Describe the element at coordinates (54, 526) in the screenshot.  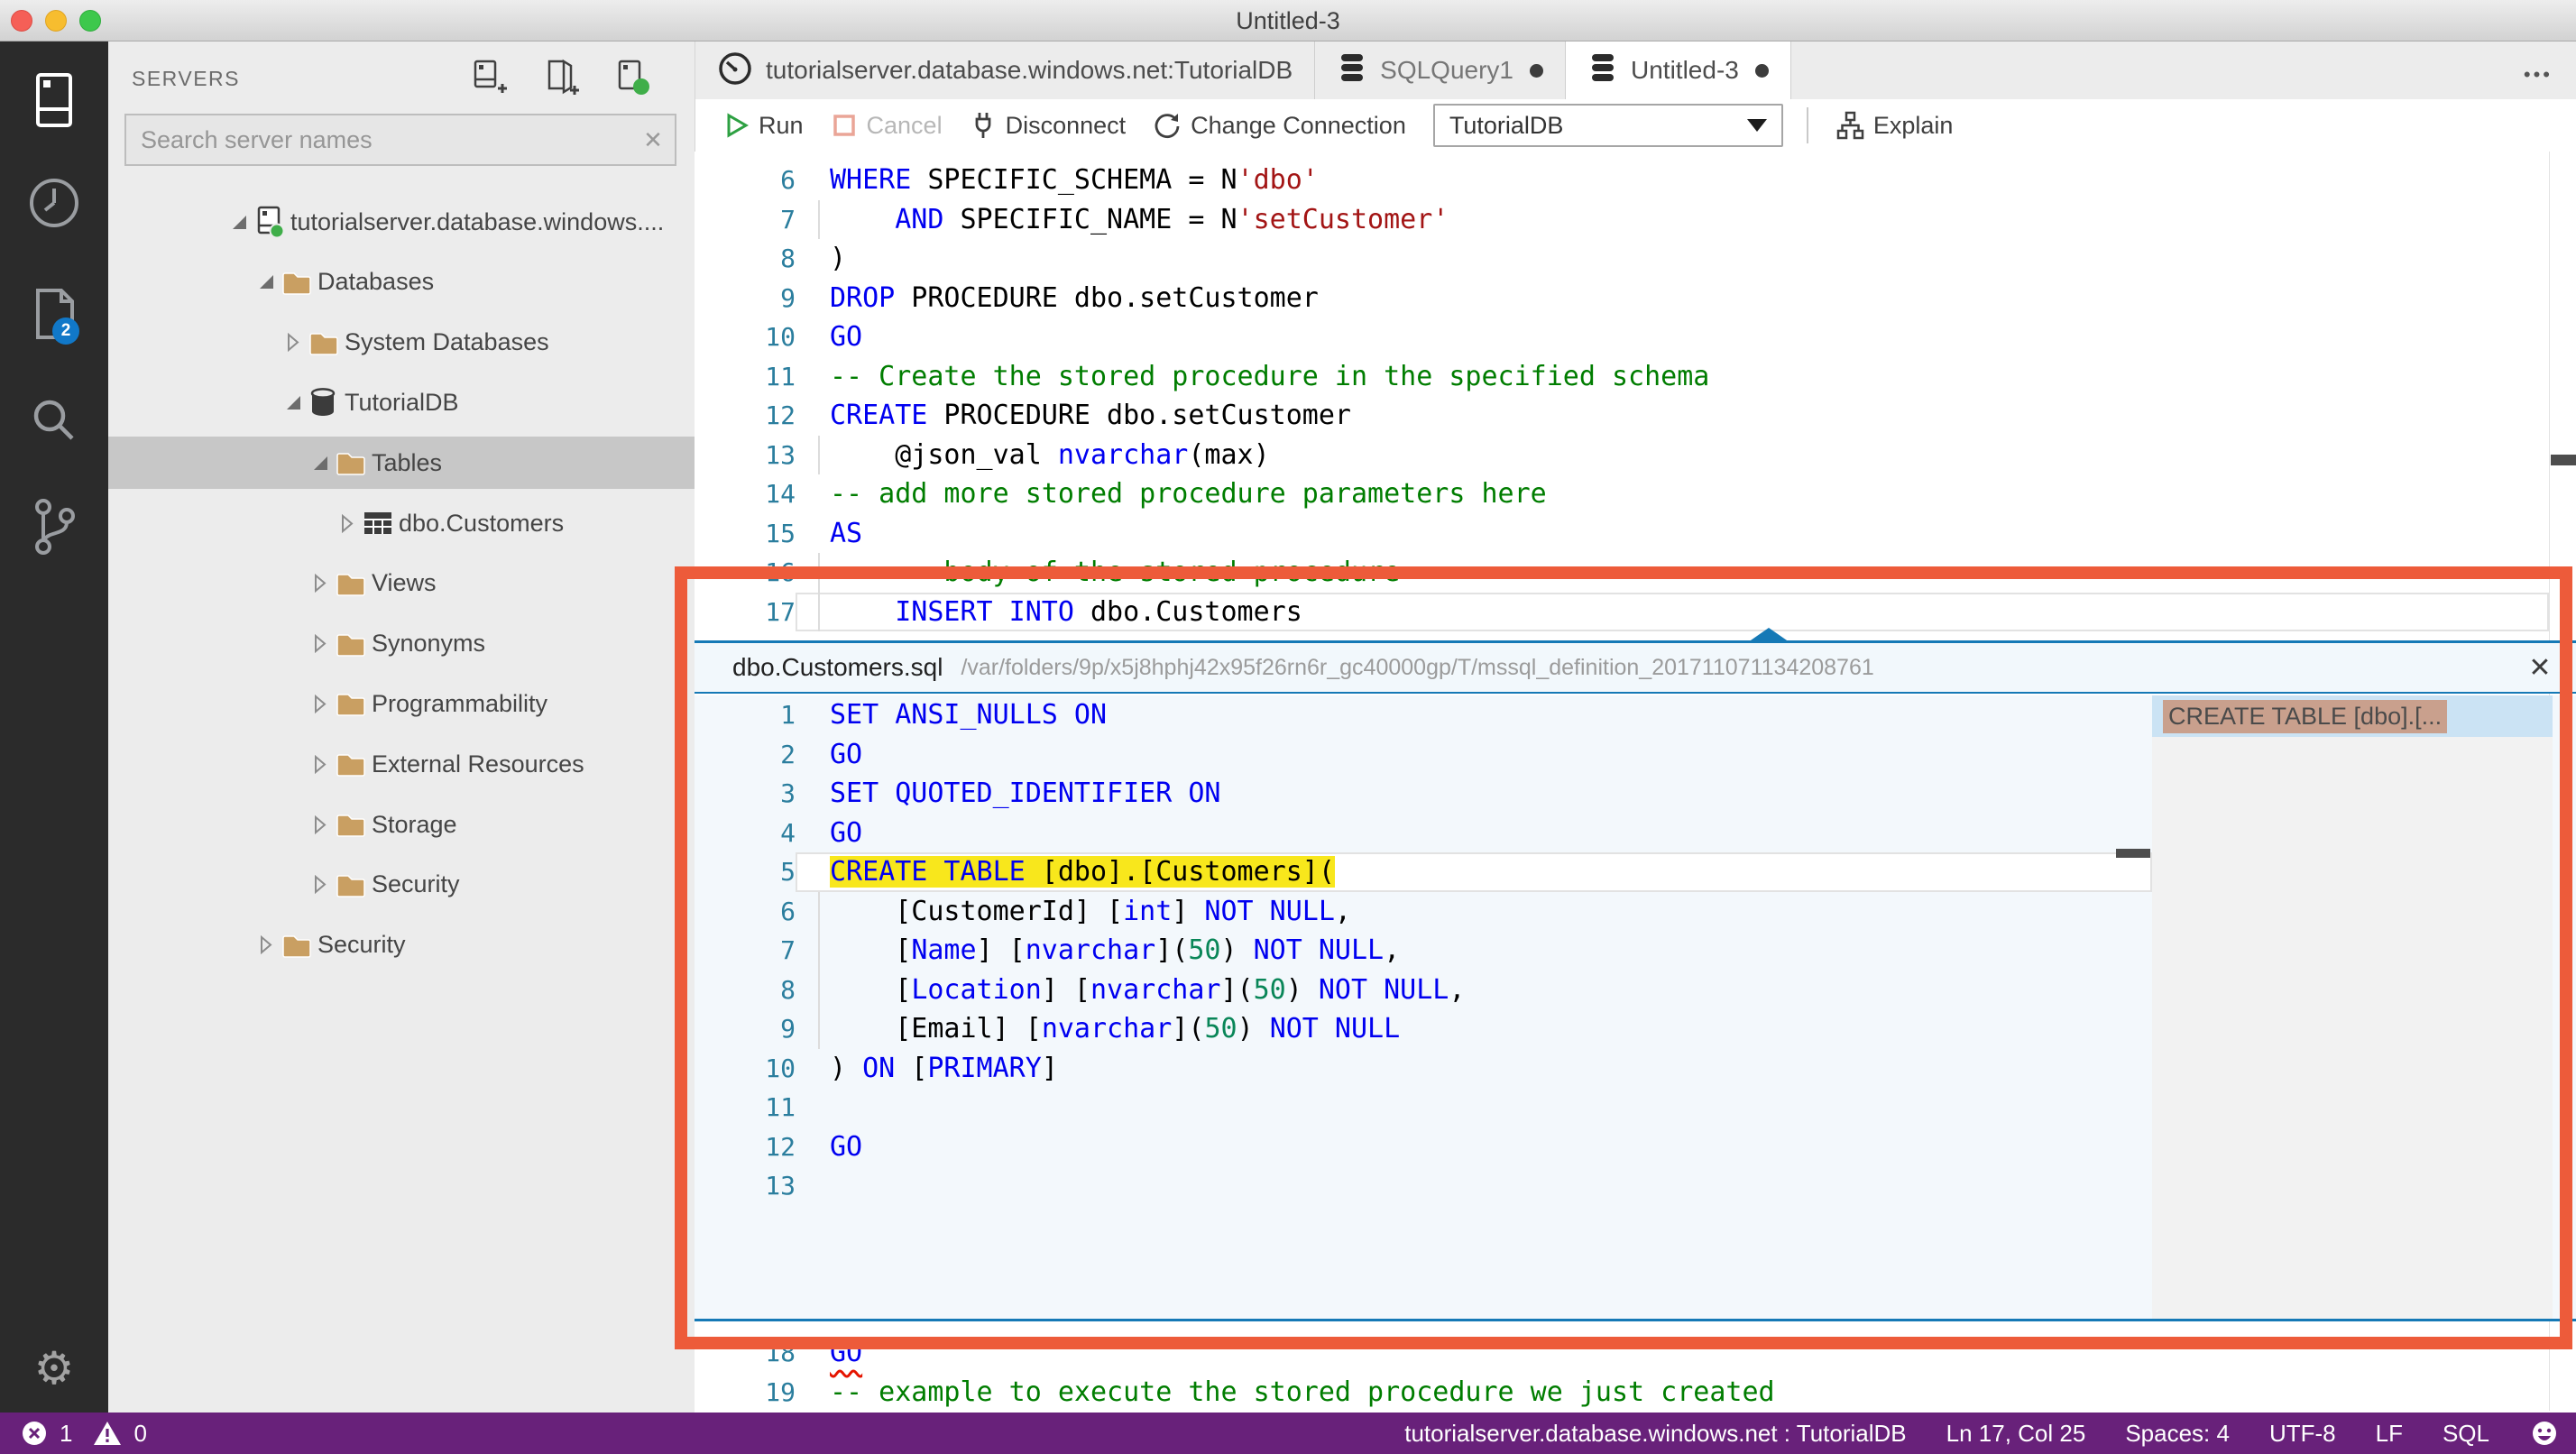
I see `source-control-icon` at that location.